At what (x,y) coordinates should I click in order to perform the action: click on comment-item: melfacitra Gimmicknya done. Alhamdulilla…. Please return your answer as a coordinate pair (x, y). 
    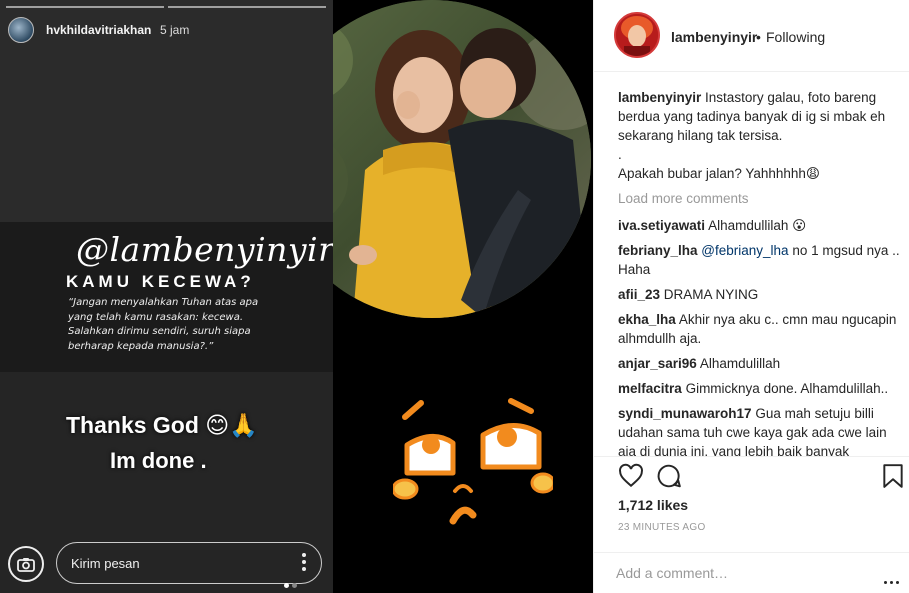
    Looking at the image, I should click on (759, 388).